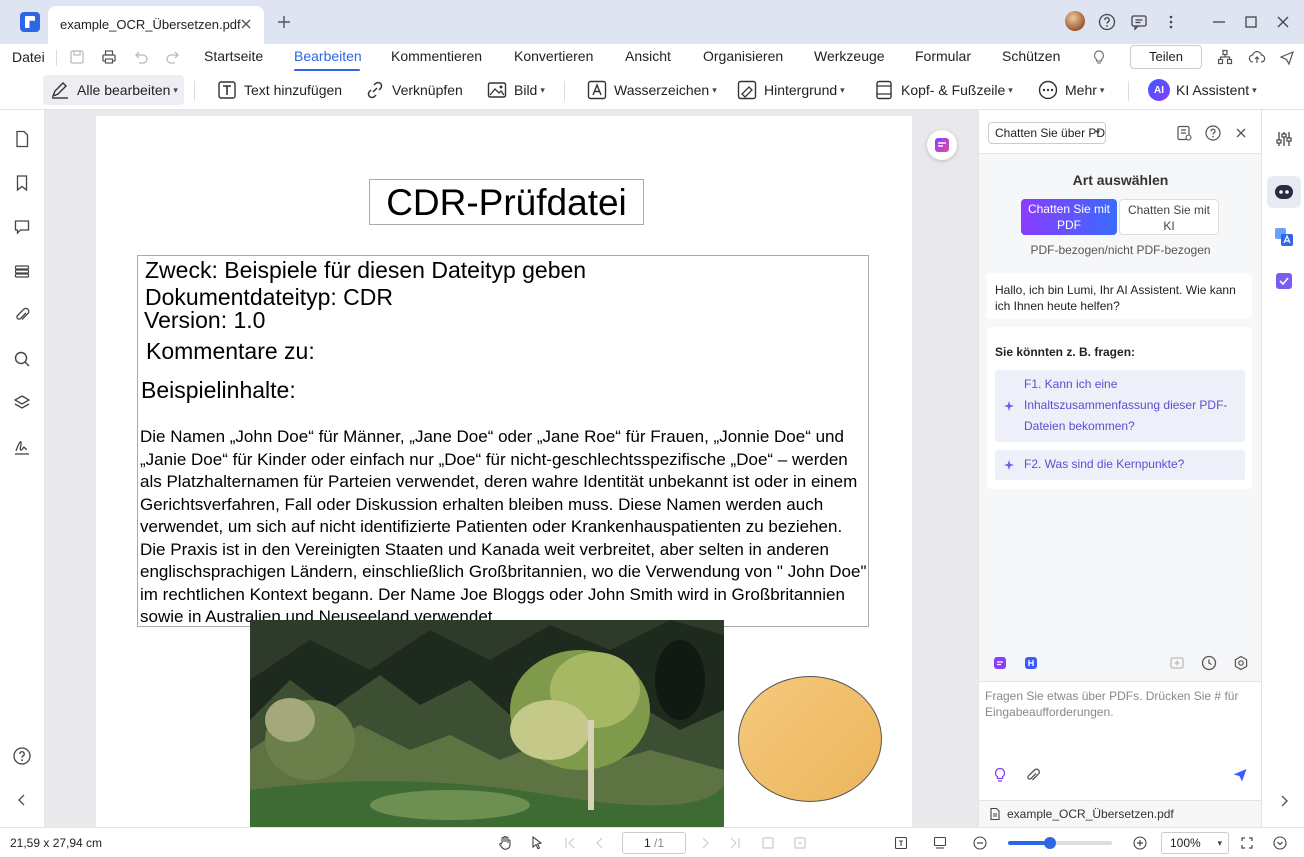  I want to click on tab-kommentieren: Kommentieren, so click(436, 56).